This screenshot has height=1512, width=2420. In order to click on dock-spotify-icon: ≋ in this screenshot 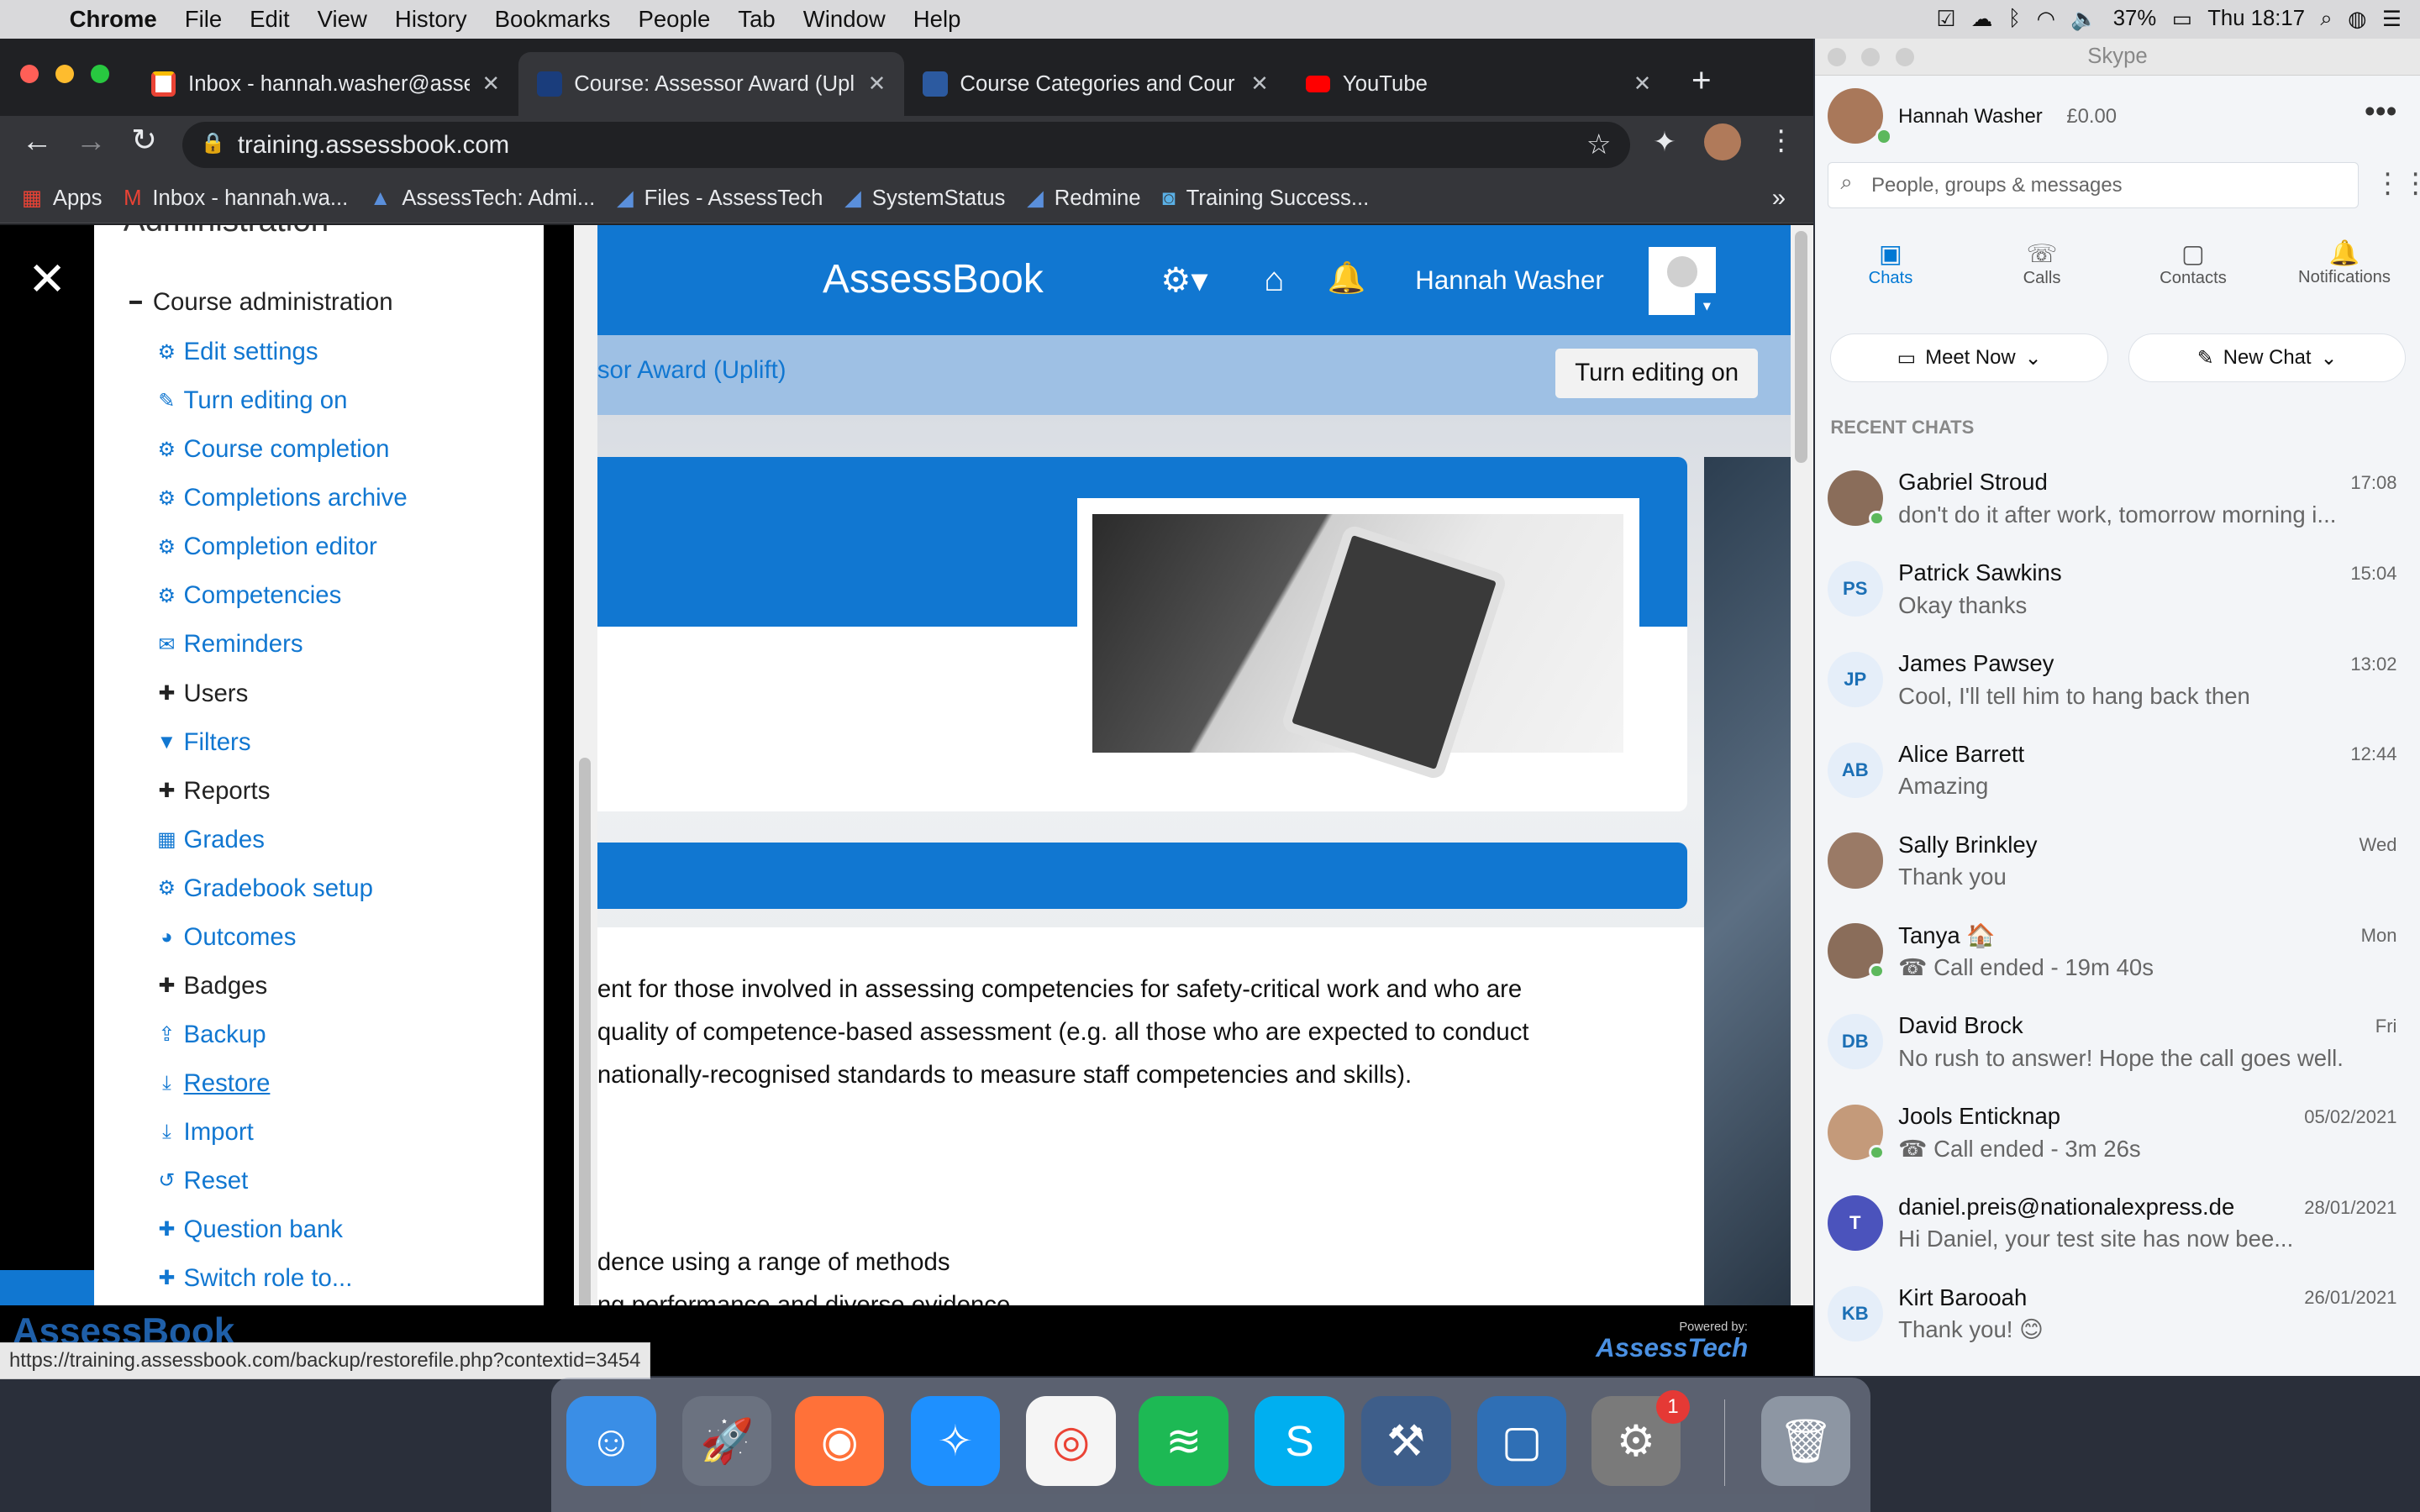, I will do `click(1183, 1441)`.